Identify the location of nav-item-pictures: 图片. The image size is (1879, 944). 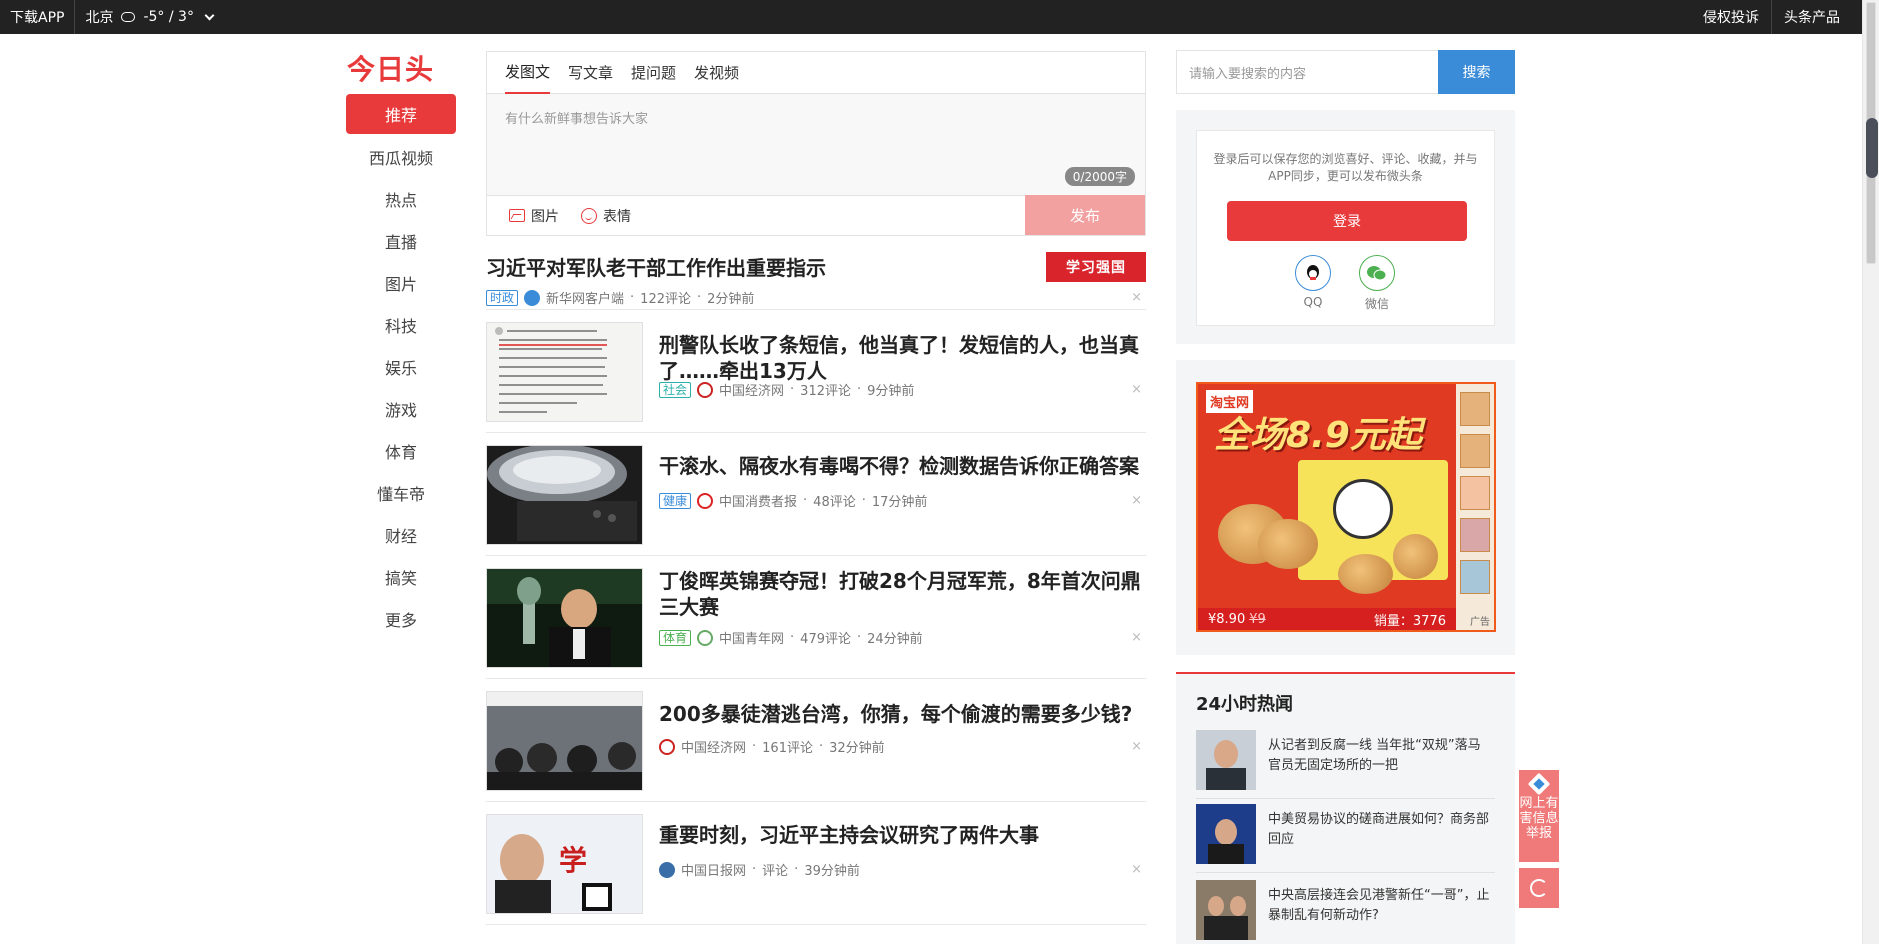
(401, 283).